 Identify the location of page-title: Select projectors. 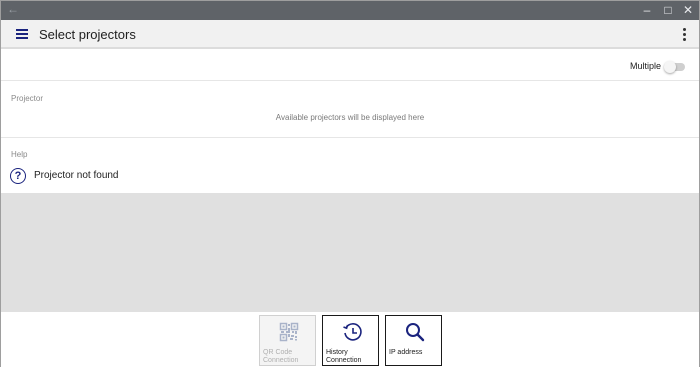
(87, 34).